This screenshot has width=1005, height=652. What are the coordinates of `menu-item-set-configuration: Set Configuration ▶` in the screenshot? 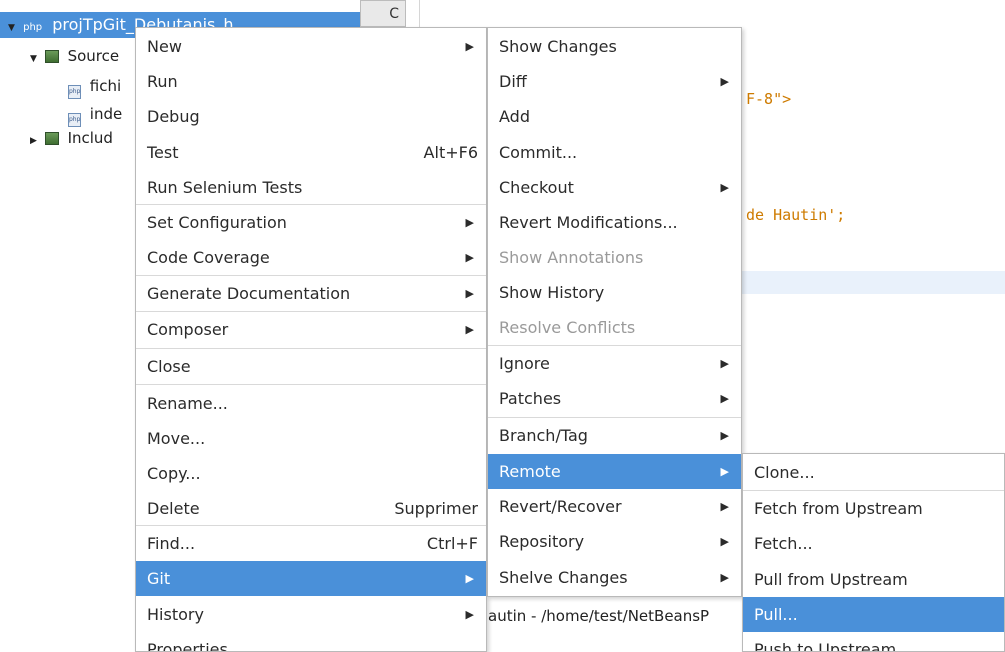 It's located at (311, 222).